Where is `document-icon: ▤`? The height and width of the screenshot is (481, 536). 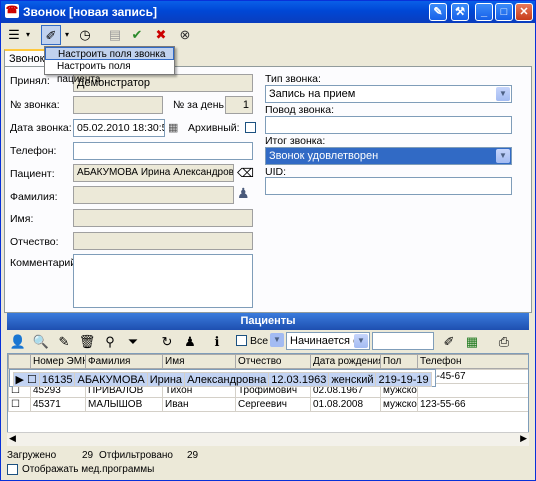
document-icon: ▤ is located at coordinates (115, 35).